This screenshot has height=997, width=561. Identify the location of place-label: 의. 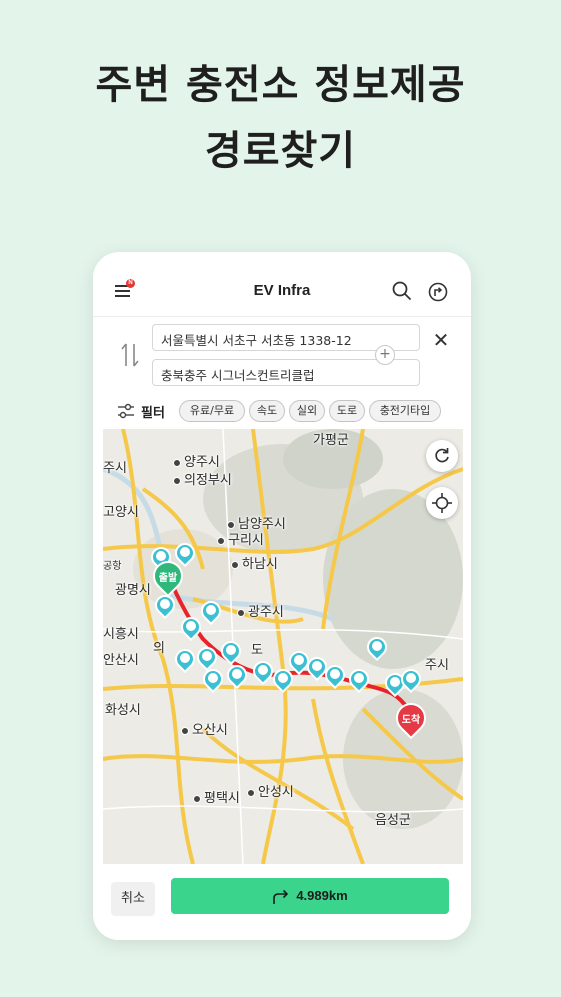
(159, 648).